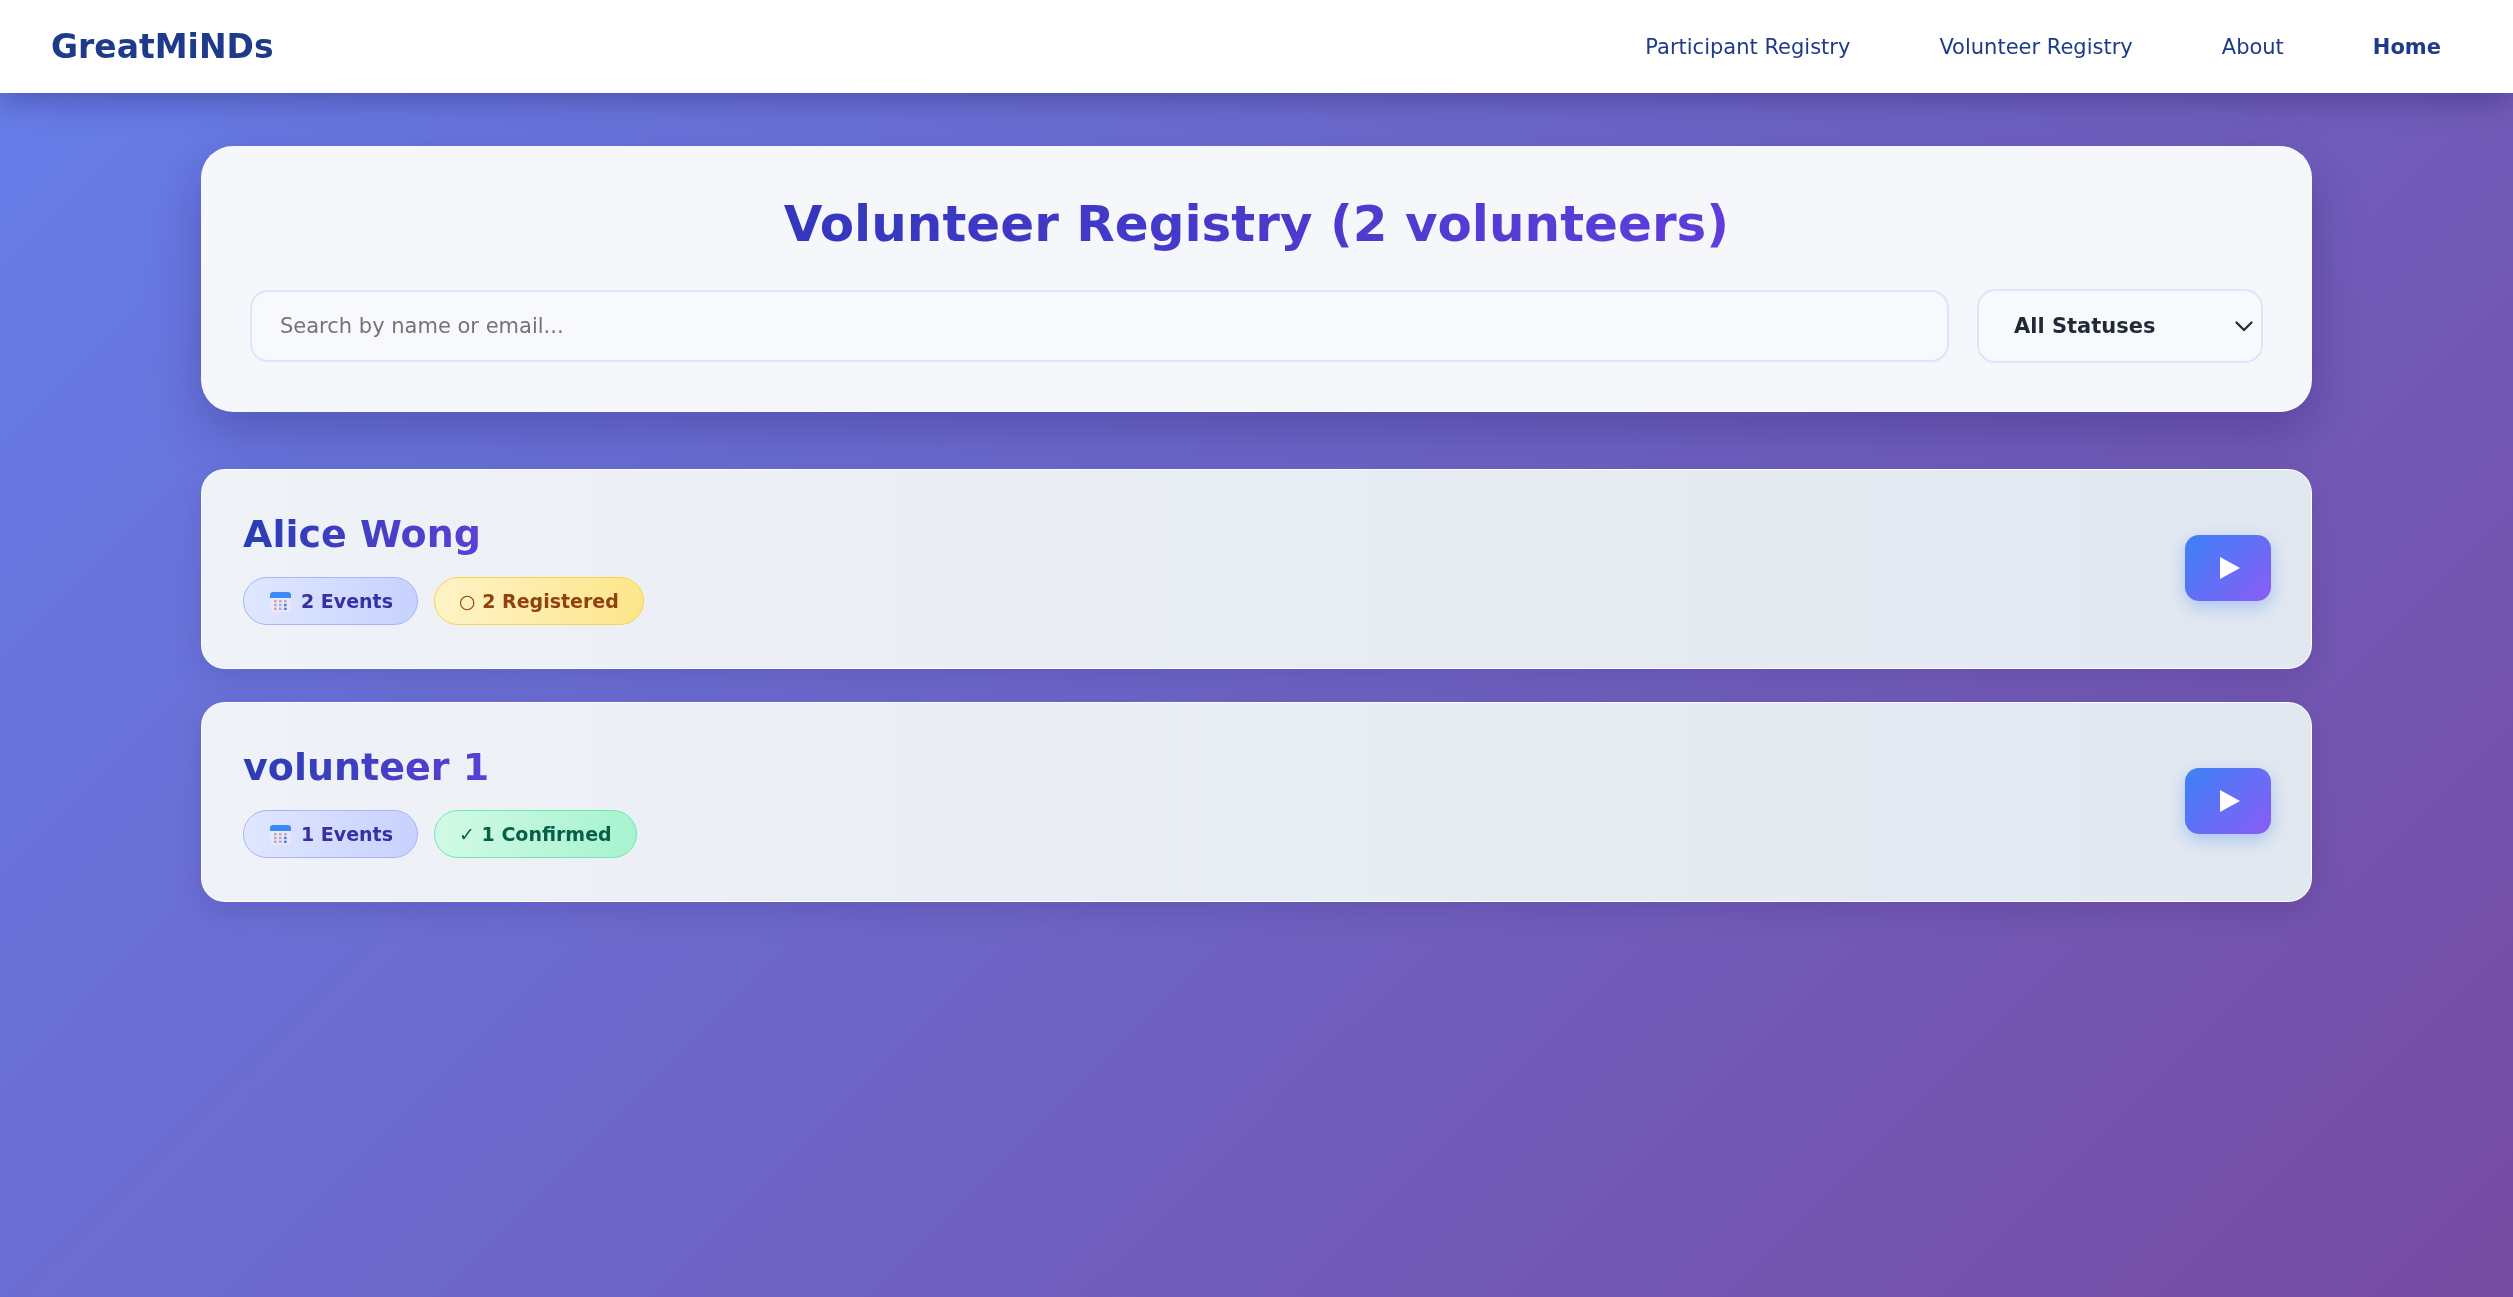  What do you see at coordinates (535, 834) in the screenshot?
I see `status-badge: ✓ 1 Confirmed` at bounding box center [535, 834].